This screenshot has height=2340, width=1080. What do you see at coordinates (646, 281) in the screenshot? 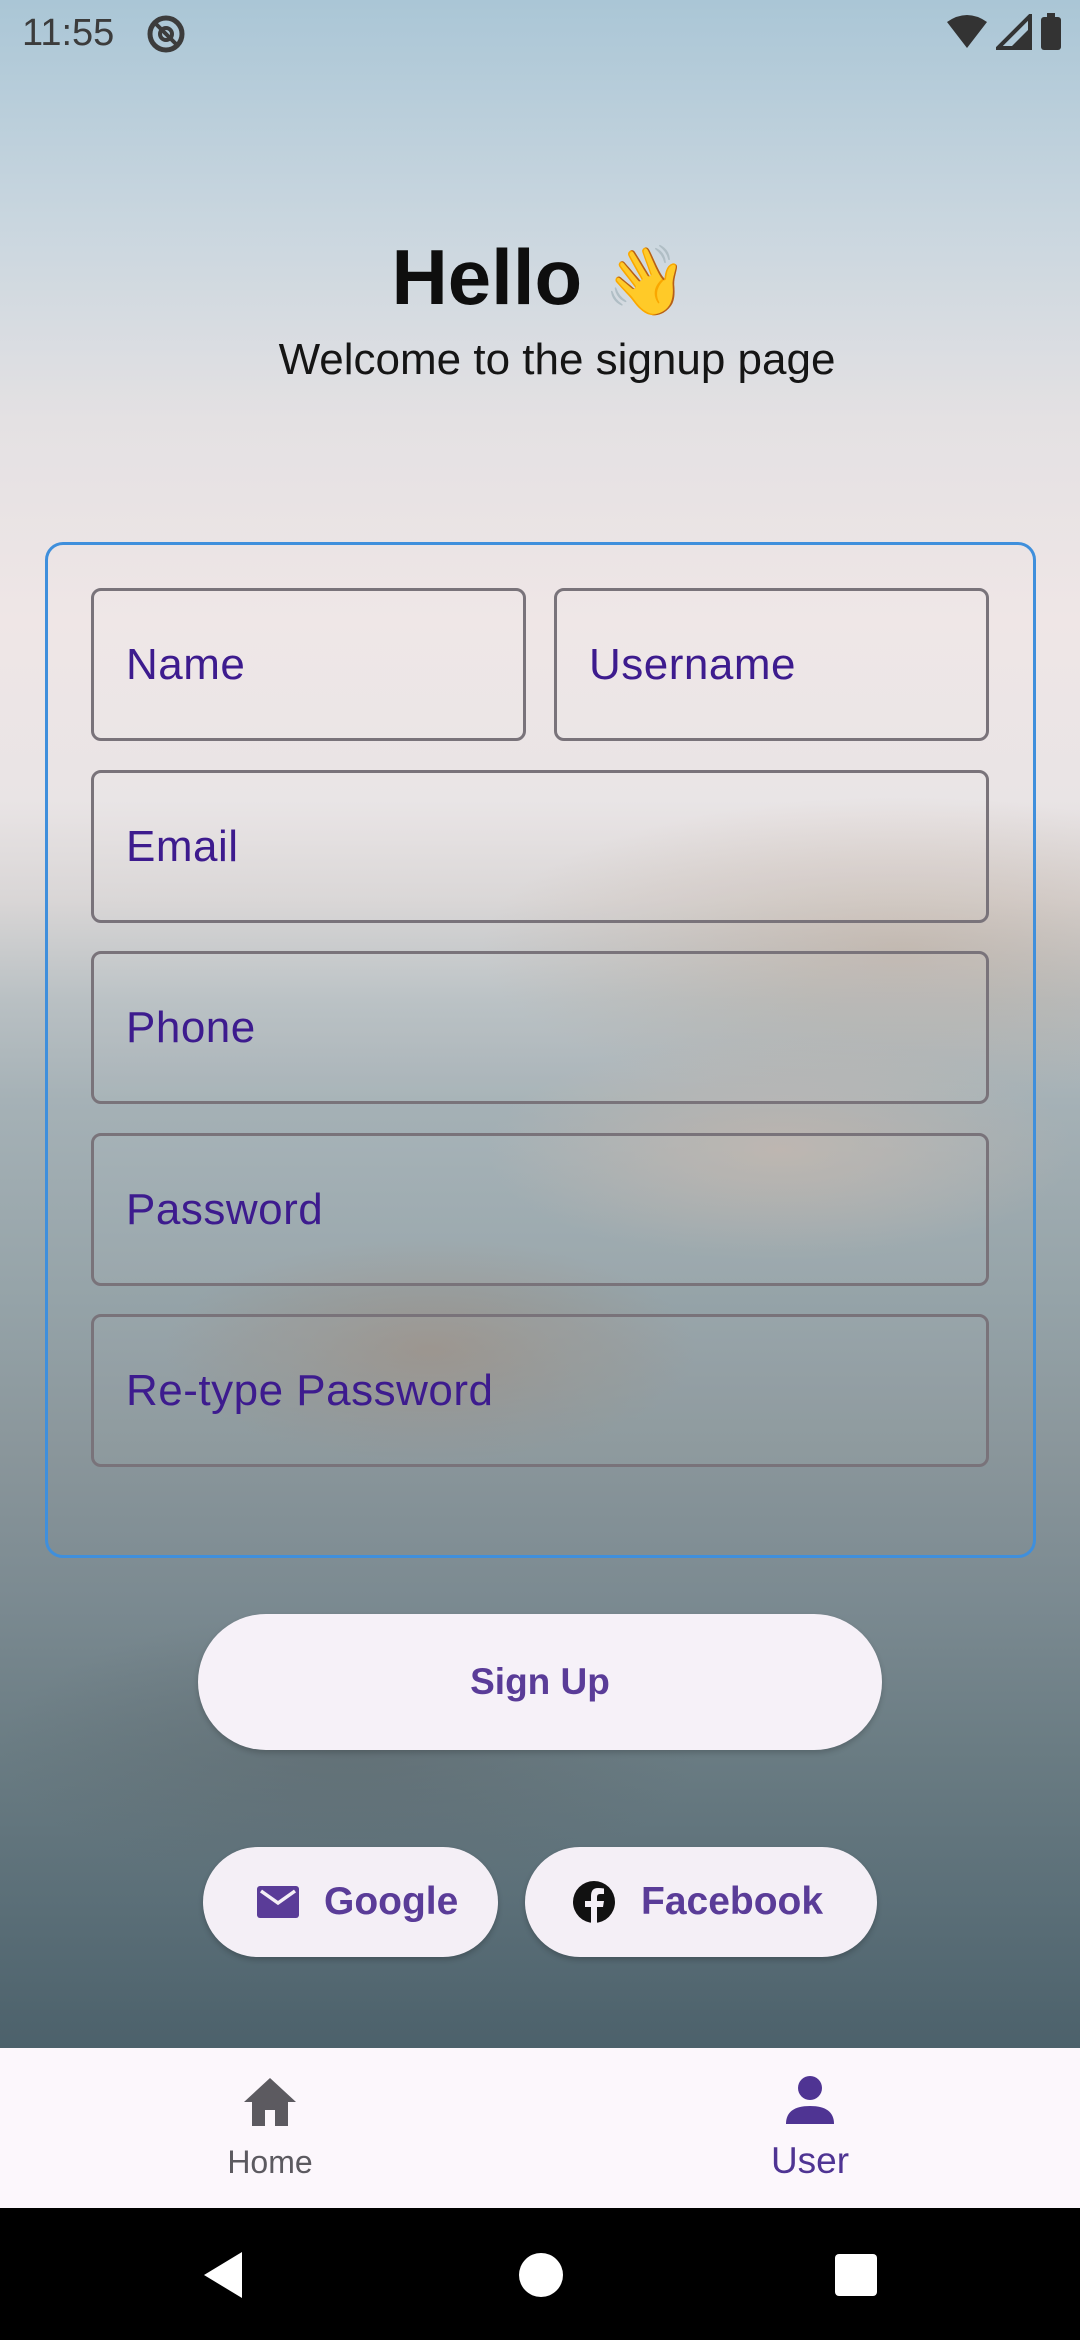
I see `waving-hand-emoji: 👋` at bounding box center [646, 281].